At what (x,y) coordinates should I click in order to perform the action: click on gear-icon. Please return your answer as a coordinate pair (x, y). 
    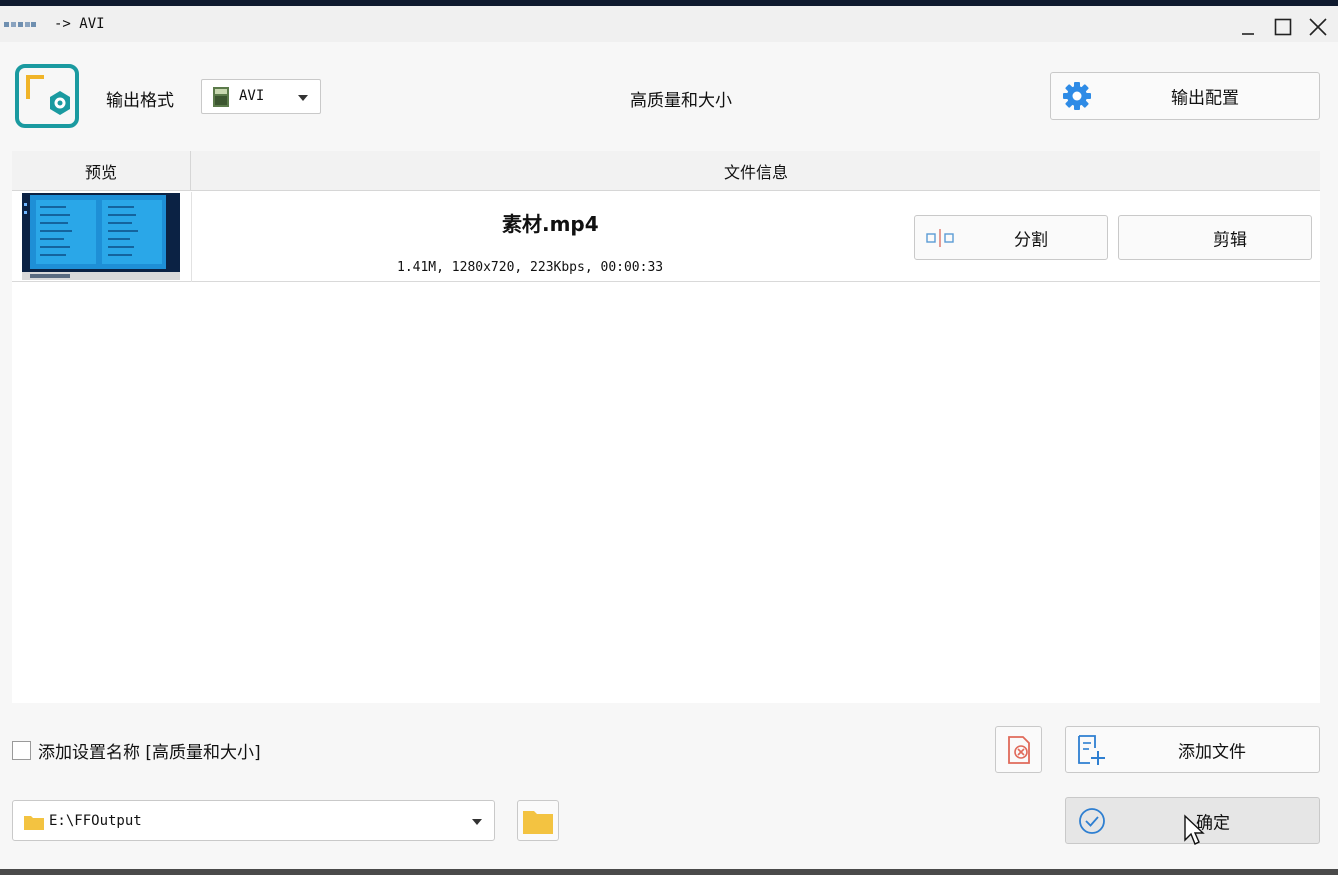
    Looking at the image, I should click on (1077, 96).